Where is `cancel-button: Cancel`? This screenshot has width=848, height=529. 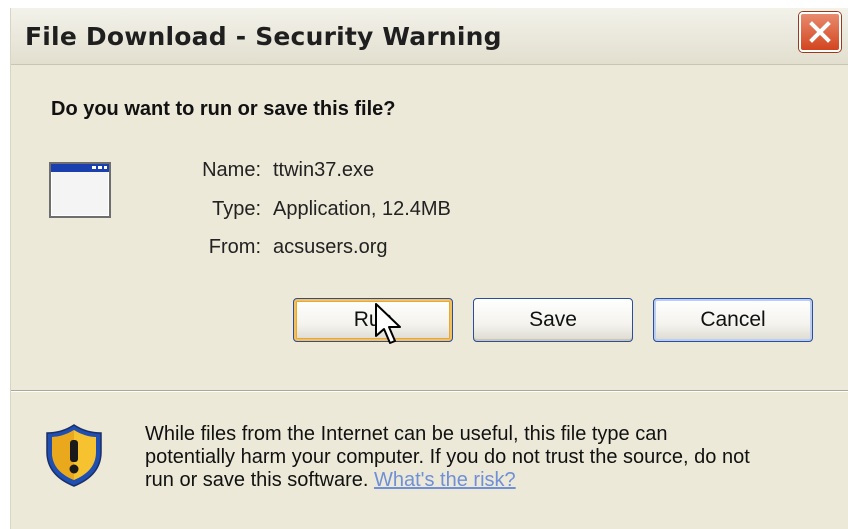 cancel-button: Cancel is located at coordinates (733, 320).